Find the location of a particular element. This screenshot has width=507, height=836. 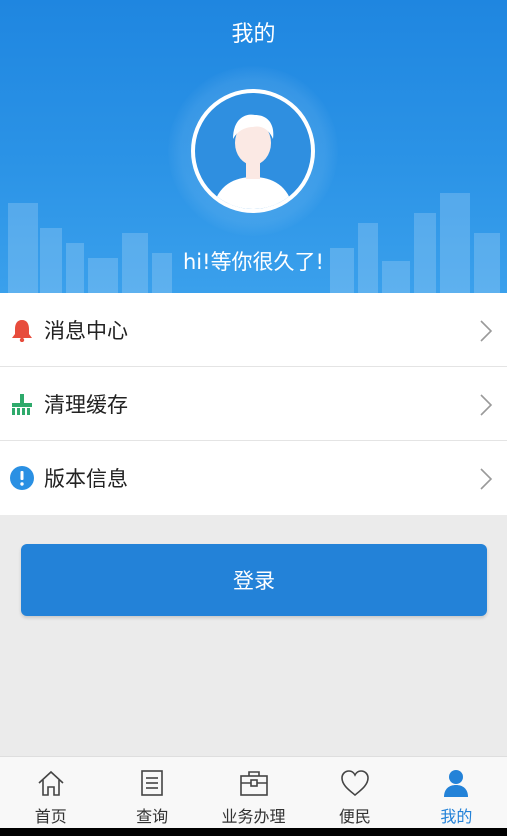

page-title: 我的 is located at coordinates (253, 34).